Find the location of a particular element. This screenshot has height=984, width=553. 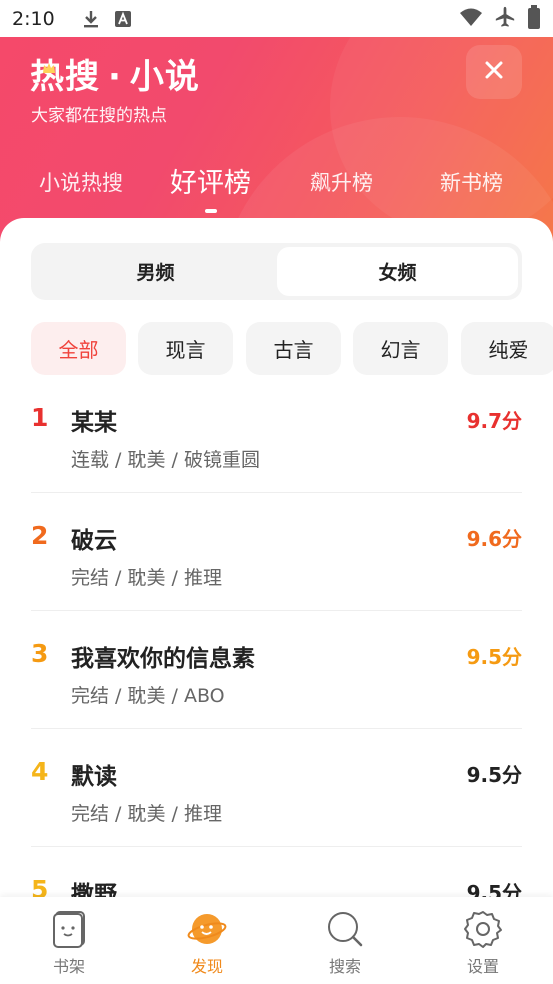

nav-label-bookshelf: 书架 is located at coordinates (68, 966).